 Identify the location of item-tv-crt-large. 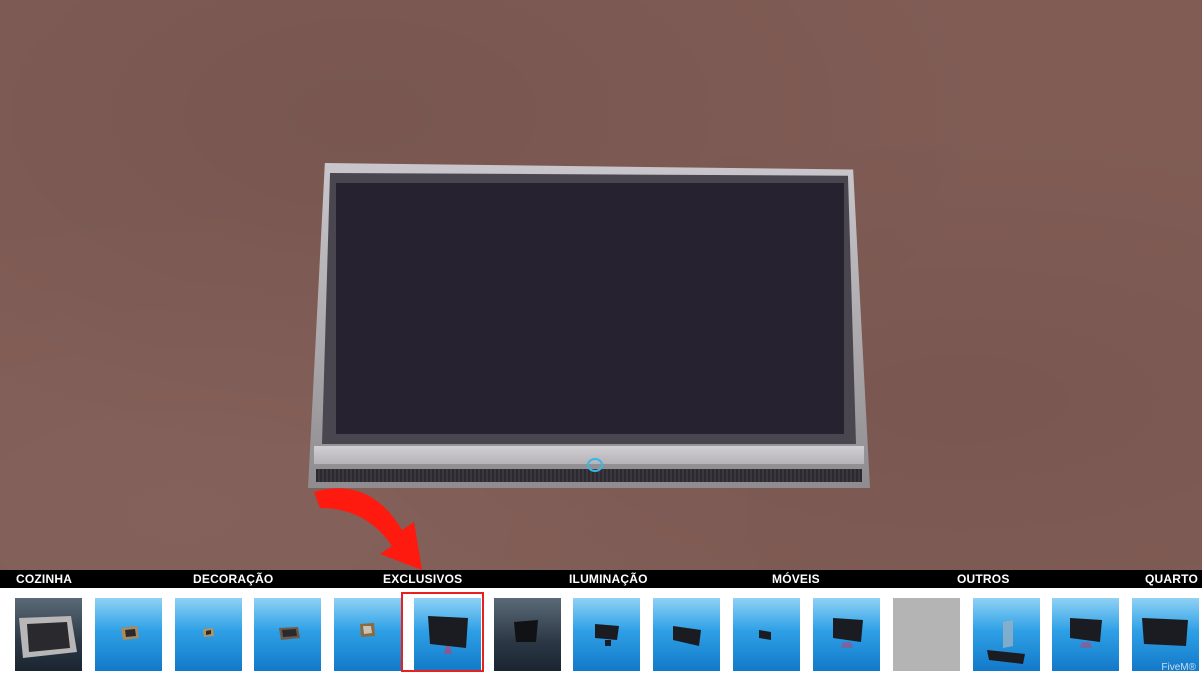
(48, 634).